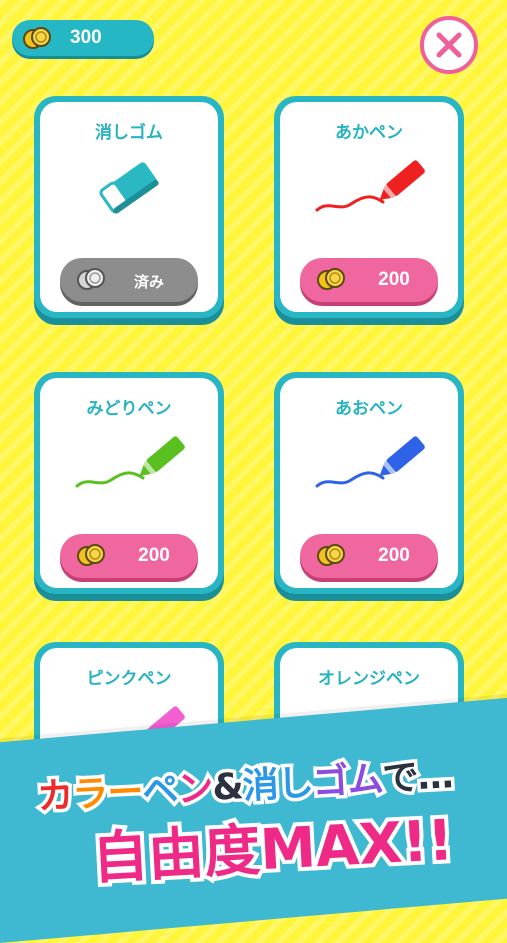 The width and height of the screenshot is (507, 943). I want to click on card-body: みどりペン 200, so click(129, 483).